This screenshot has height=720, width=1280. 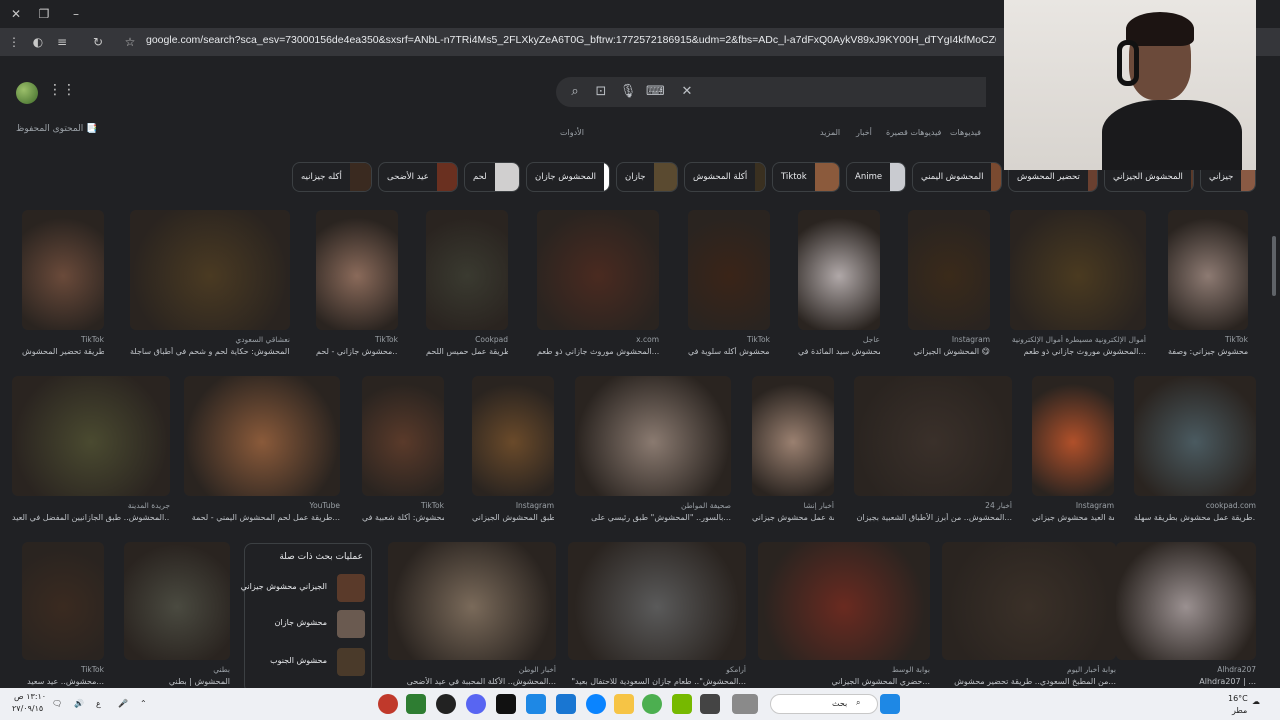 I want to click on filter-chip: لحم, so click(x=492, y=177).